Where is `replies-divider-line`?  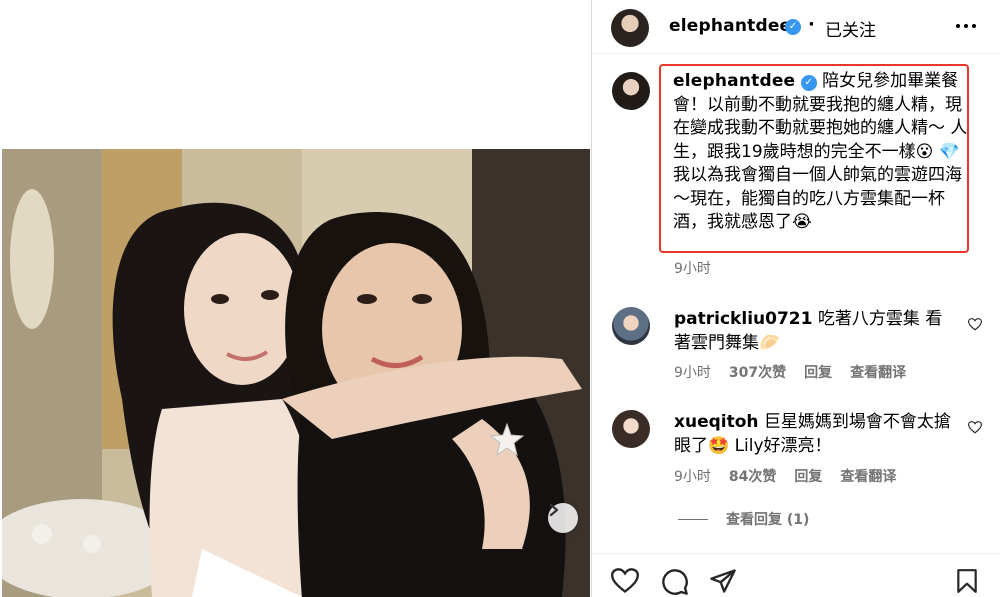 replies-divider-line is located at coordinates (693, 519).